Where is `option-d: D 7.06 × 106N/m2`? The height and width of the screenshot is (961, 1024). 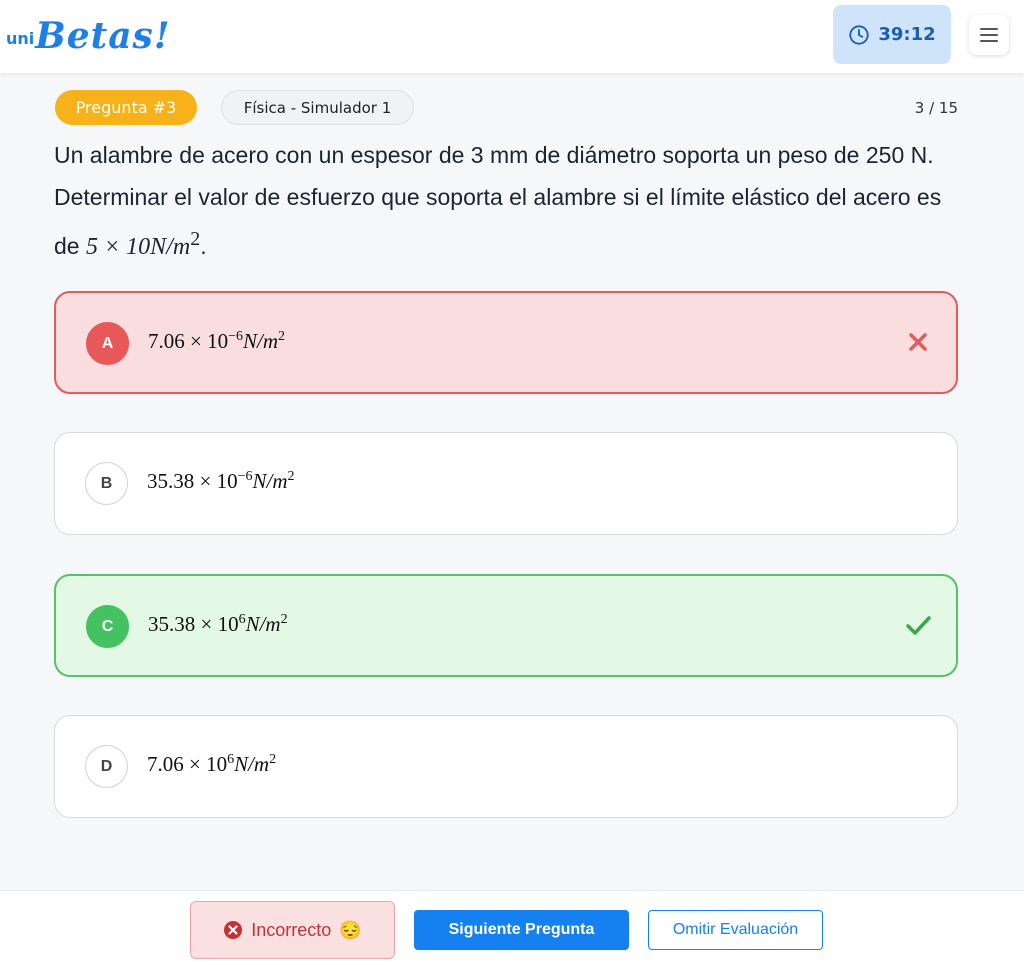
option-d: D 7.06 × 106N/m2 is located at coordinates (506, 766).